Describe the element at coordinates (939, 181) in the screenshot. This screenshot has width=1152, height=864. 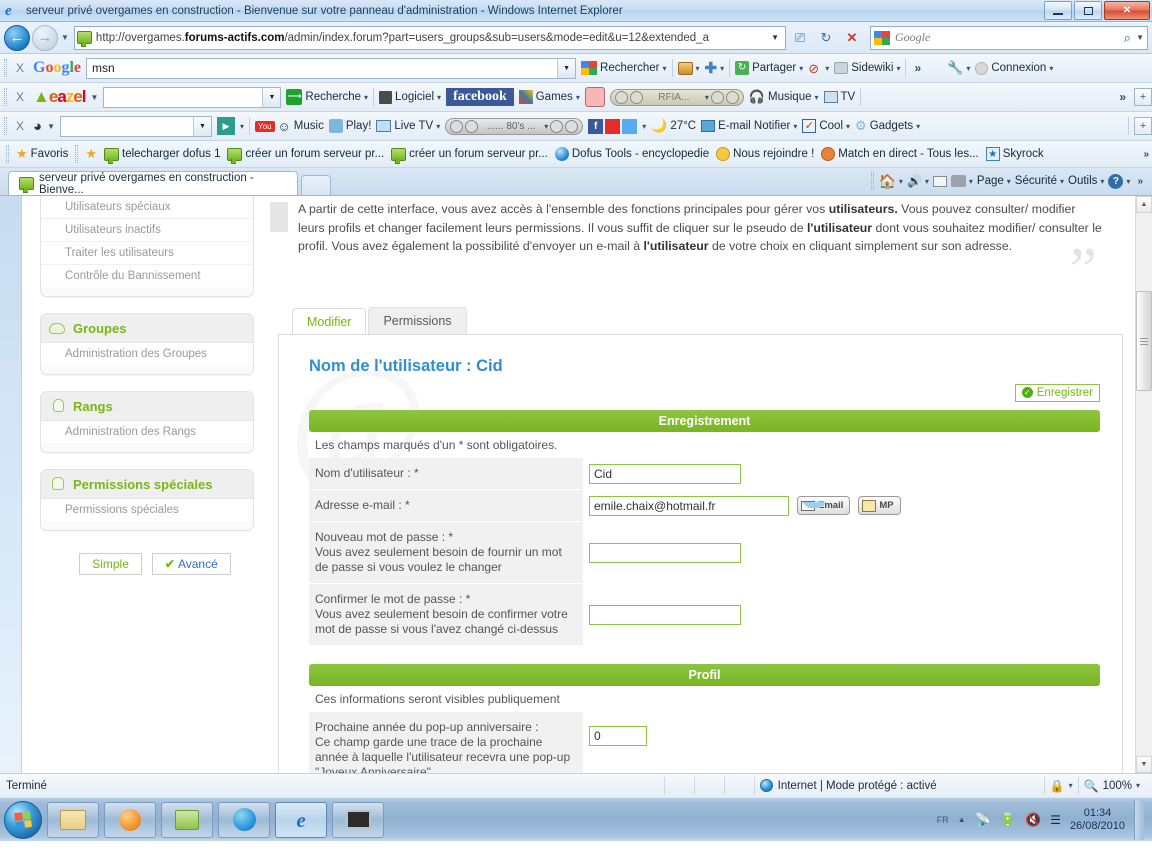
I see `read-mail-button` at that location.